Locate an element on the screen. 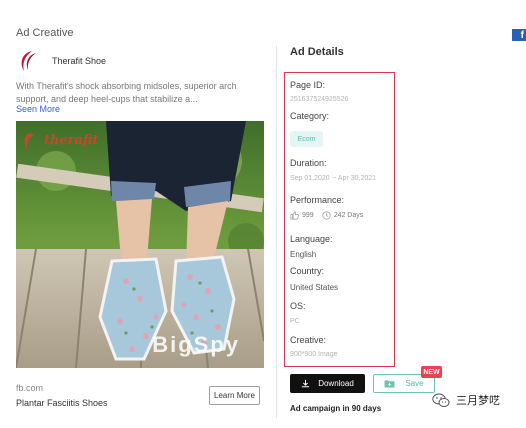 This screenshot has width=526, height=428. download-label: Download is located at coordinates (336, 383).